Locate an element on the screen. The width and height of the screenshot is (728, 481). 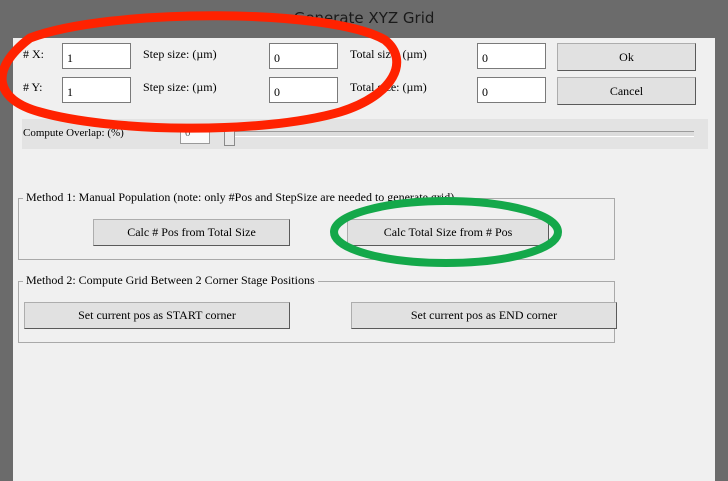
overlap-slider-row: Compute Overlap: (%) 0 is located at coordinates (365, 134).